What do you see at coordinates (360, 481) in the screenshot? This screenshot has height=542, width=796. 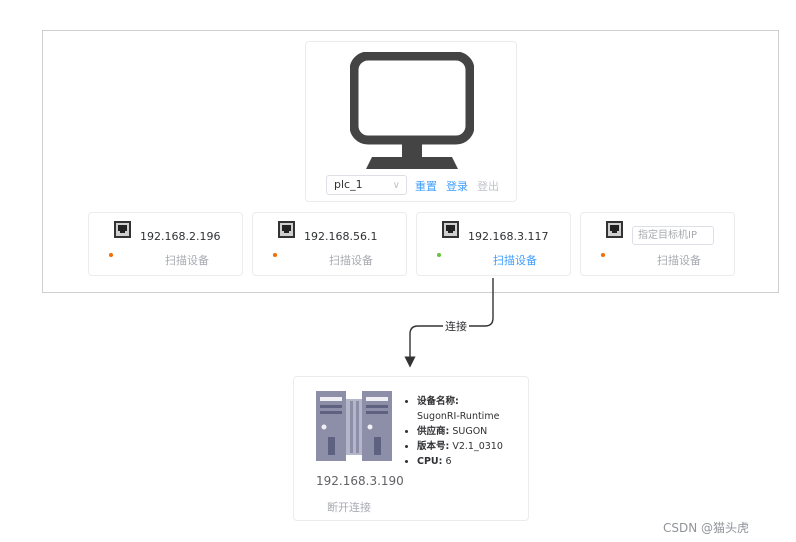 I see `runtime-ip: 192.168.3.190` at bounding box center [360, 481].